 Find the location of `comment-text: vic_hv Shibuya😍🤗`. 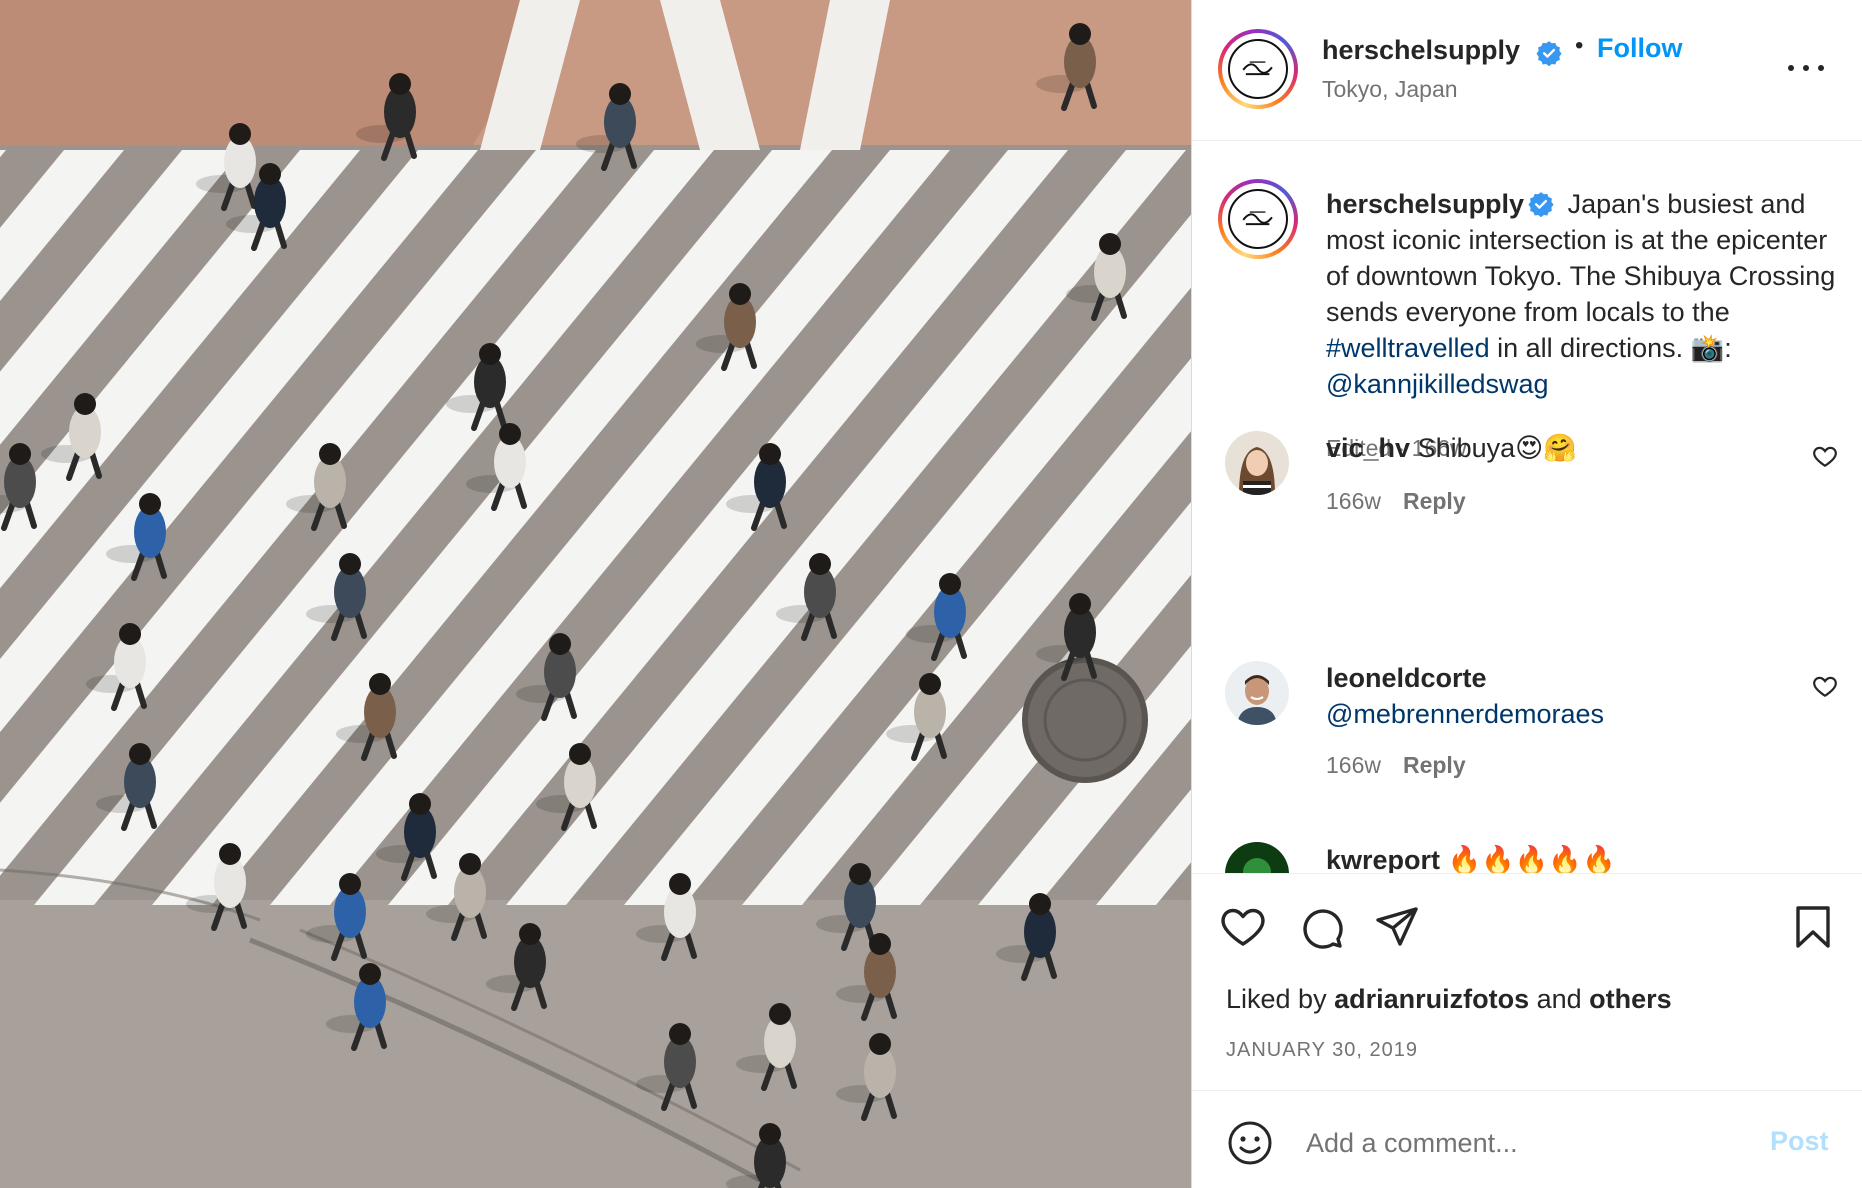

comment-text: vic_hv Shibuya😍🤗 is located at coordinates (1561, 448).